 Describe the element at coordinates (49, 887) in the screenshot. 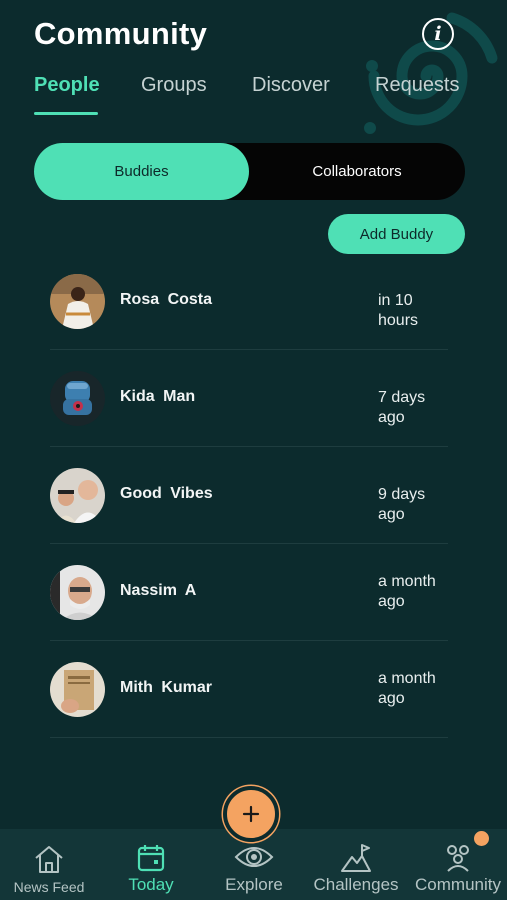

I see `nav-label: News Feed` at that location.